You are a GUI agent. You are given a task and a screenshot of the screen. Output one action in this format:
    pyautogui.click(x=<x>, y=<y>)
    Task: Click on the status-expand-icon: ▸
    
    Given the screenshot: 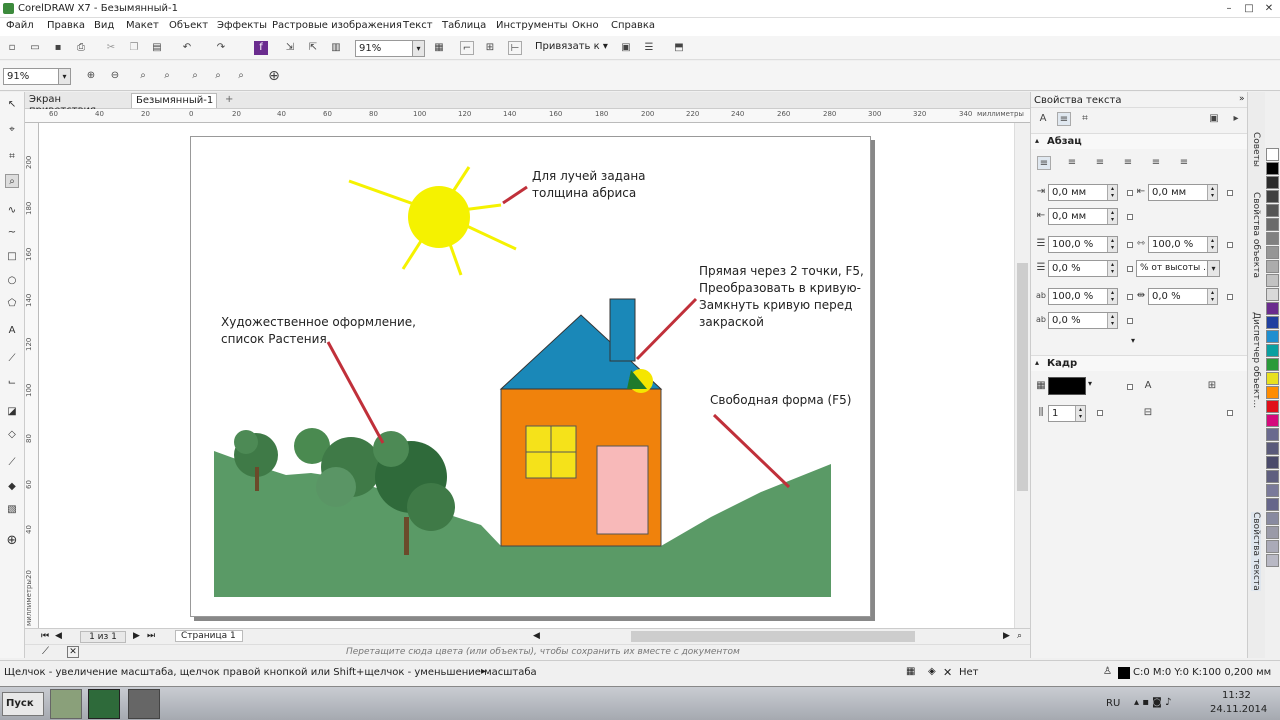 What is the action you would take?
    pyautogui.click(x=483, y=671)
    